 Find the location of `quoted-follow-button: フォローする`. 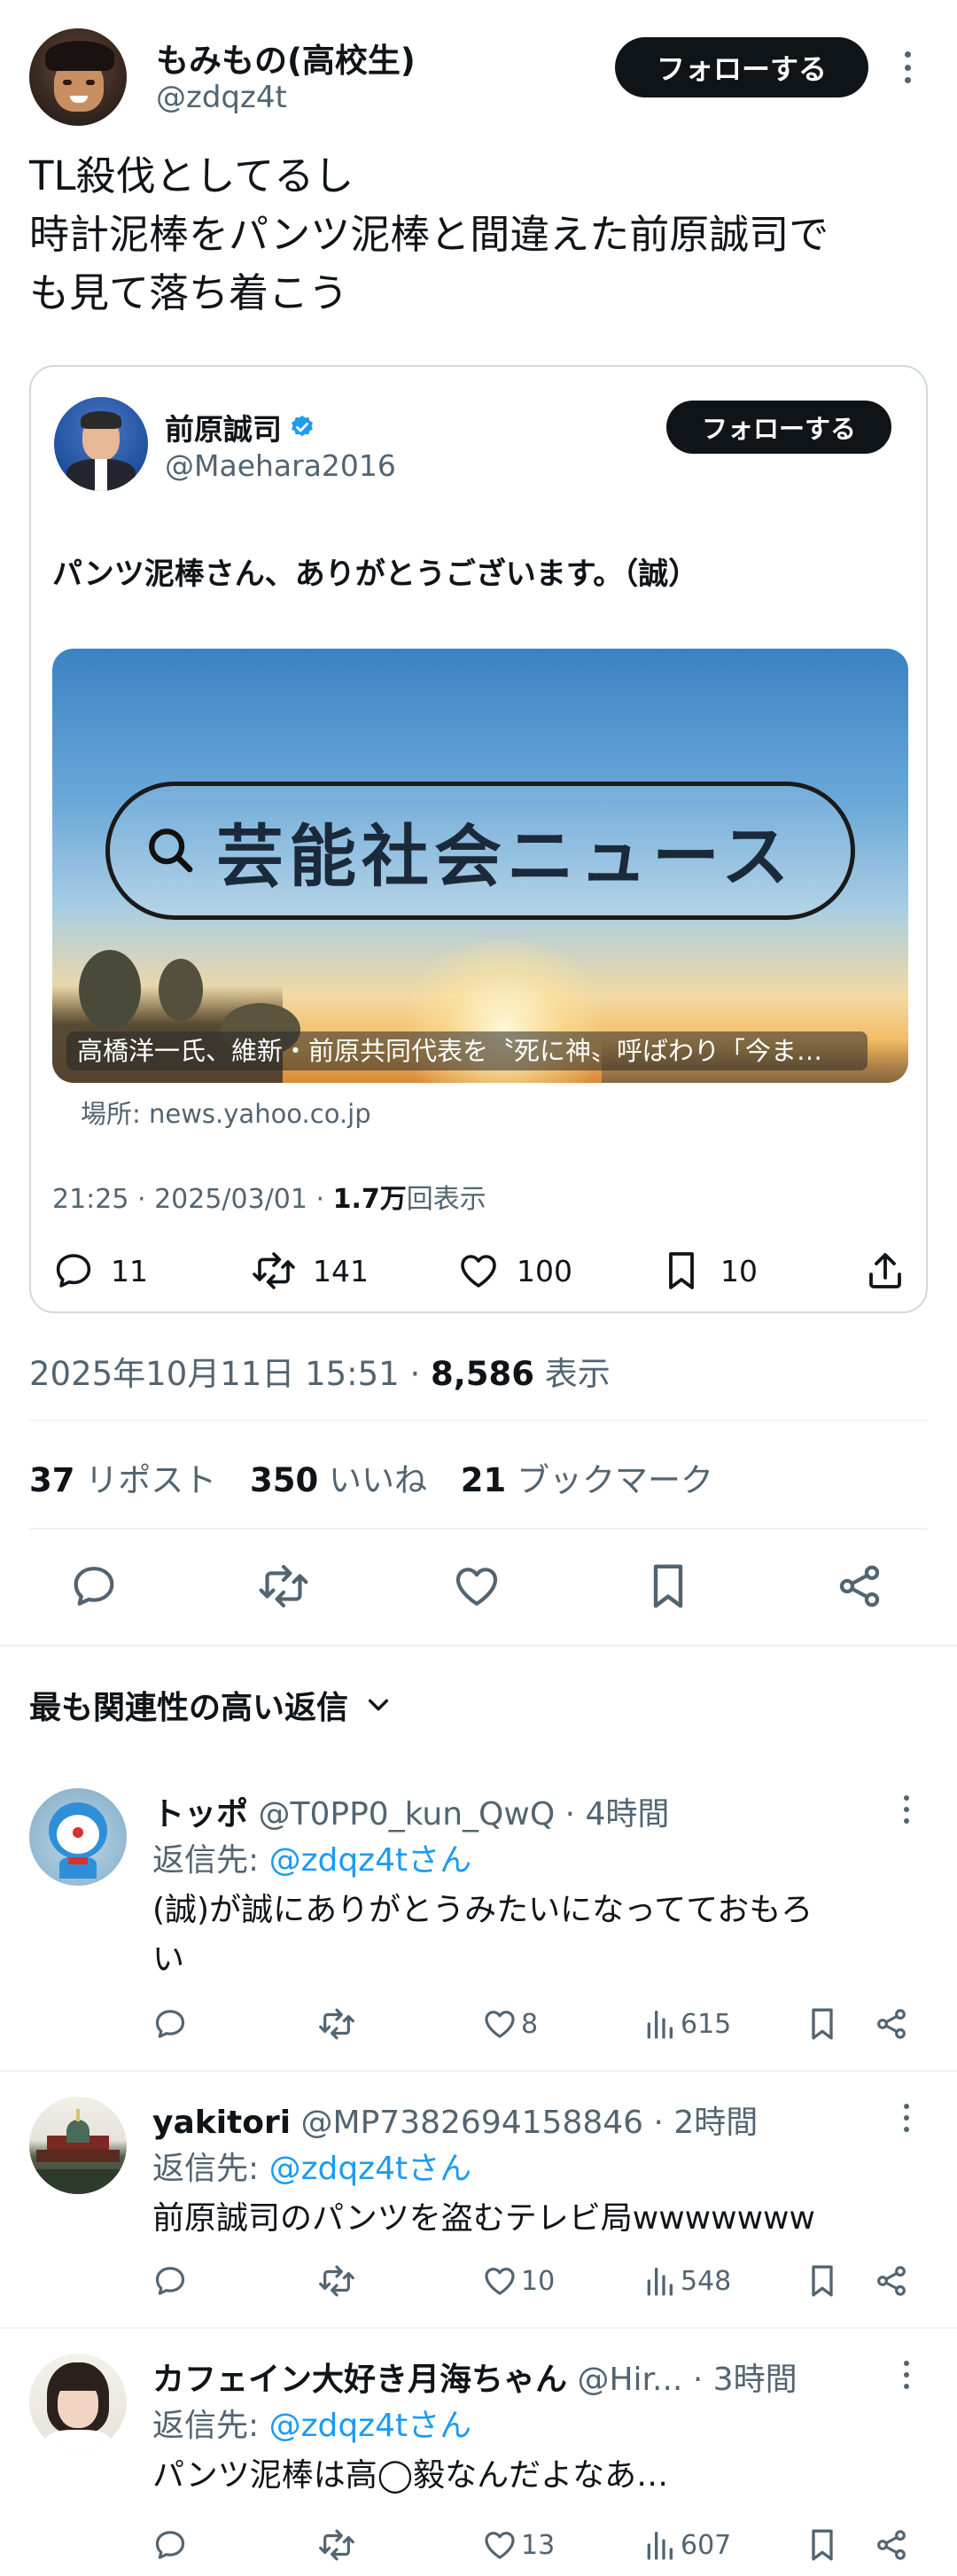

quoted-follow-button: フォローする is located at coordinates (778, 427).